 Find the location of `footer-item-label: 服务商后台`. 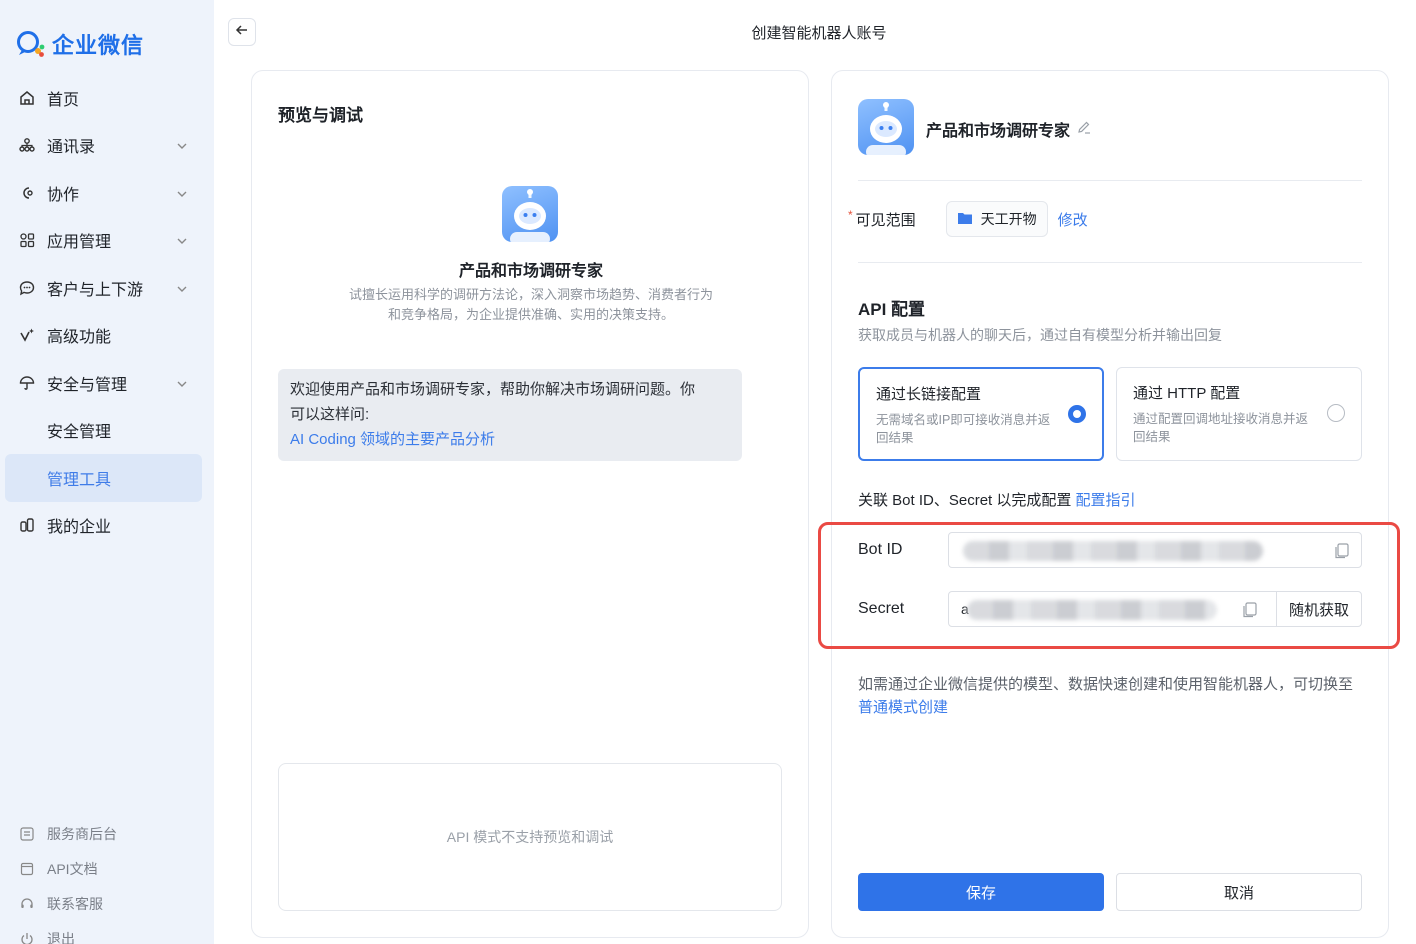

footer-item-label: 服务商后台 is located at coordinates (82, 833).